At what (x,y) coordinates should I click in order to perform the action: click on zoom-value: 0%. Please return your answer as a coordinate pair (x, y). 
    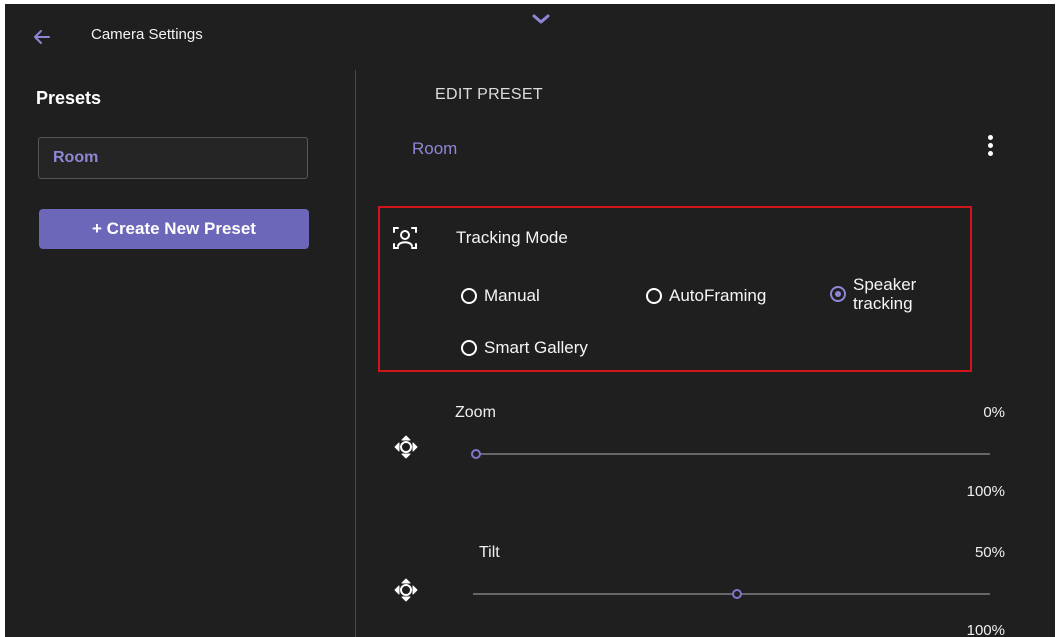
    Looking at the image, I should click on (994, 412).